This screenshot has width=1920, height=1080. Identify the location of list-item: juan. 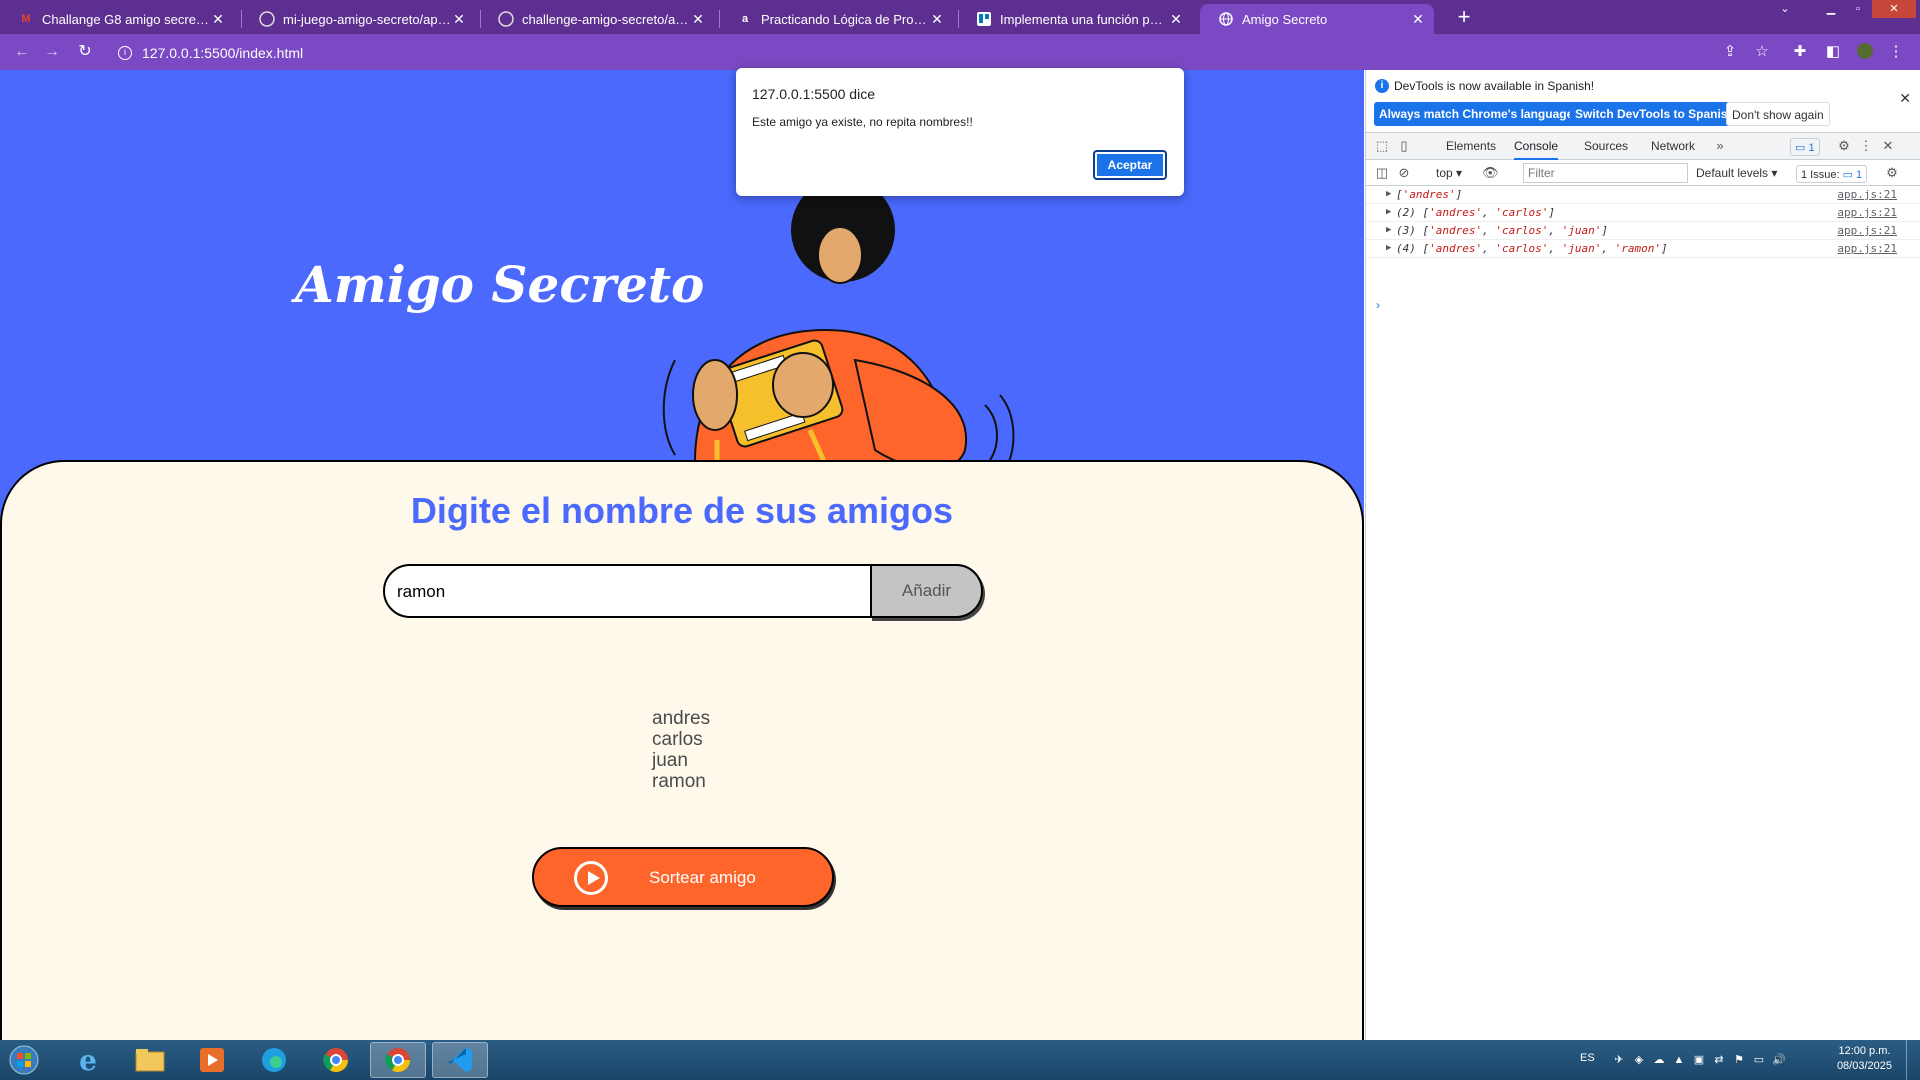
(670, 760).